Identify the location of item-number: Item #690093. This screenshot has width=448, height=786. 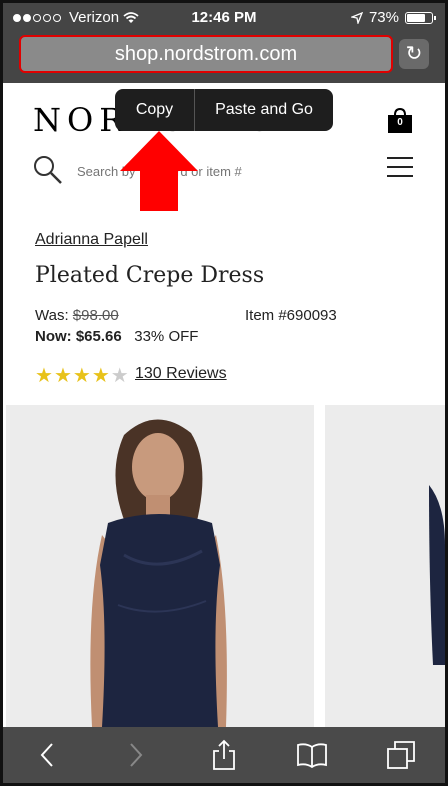
(291, 315).